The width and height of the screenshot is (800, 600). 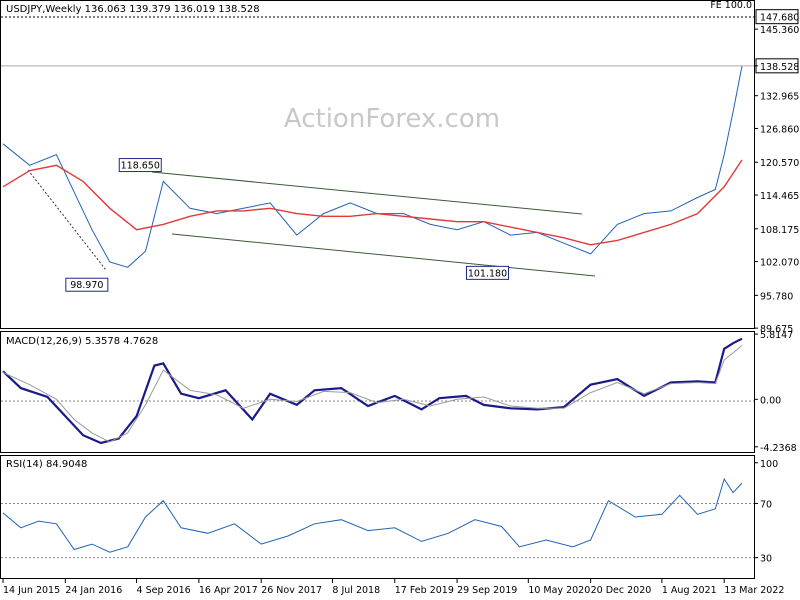 What do you see at coordinates (779, 18) in the screenshot?
I see `level-badge-label: 147.680` at bounding box center [779, 18].